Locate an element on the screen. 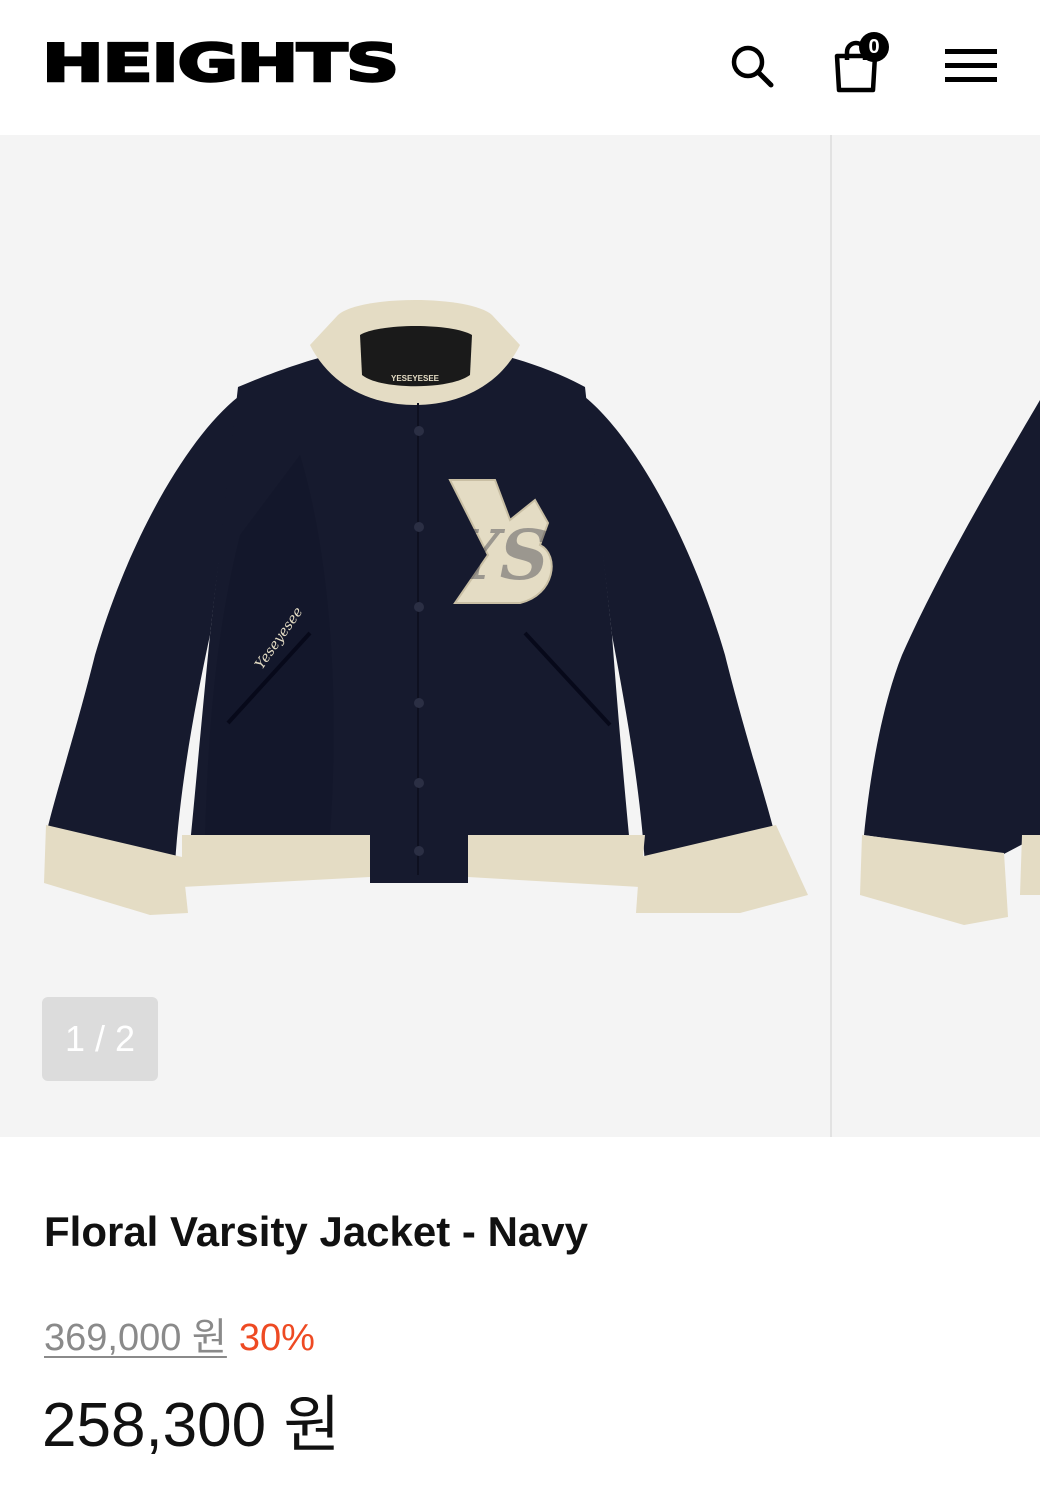 This screenshot has height=1500, width=1040. original-price: 369,000 원 is located at coordinates (135, 1338).